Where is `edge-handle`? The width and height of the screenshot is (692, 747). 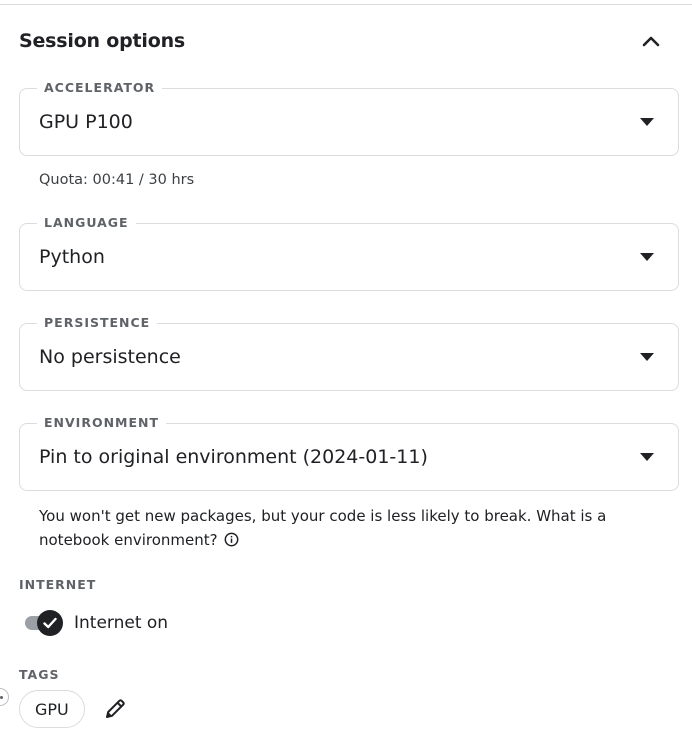 edge-handle is located at coordinates (4, 697).